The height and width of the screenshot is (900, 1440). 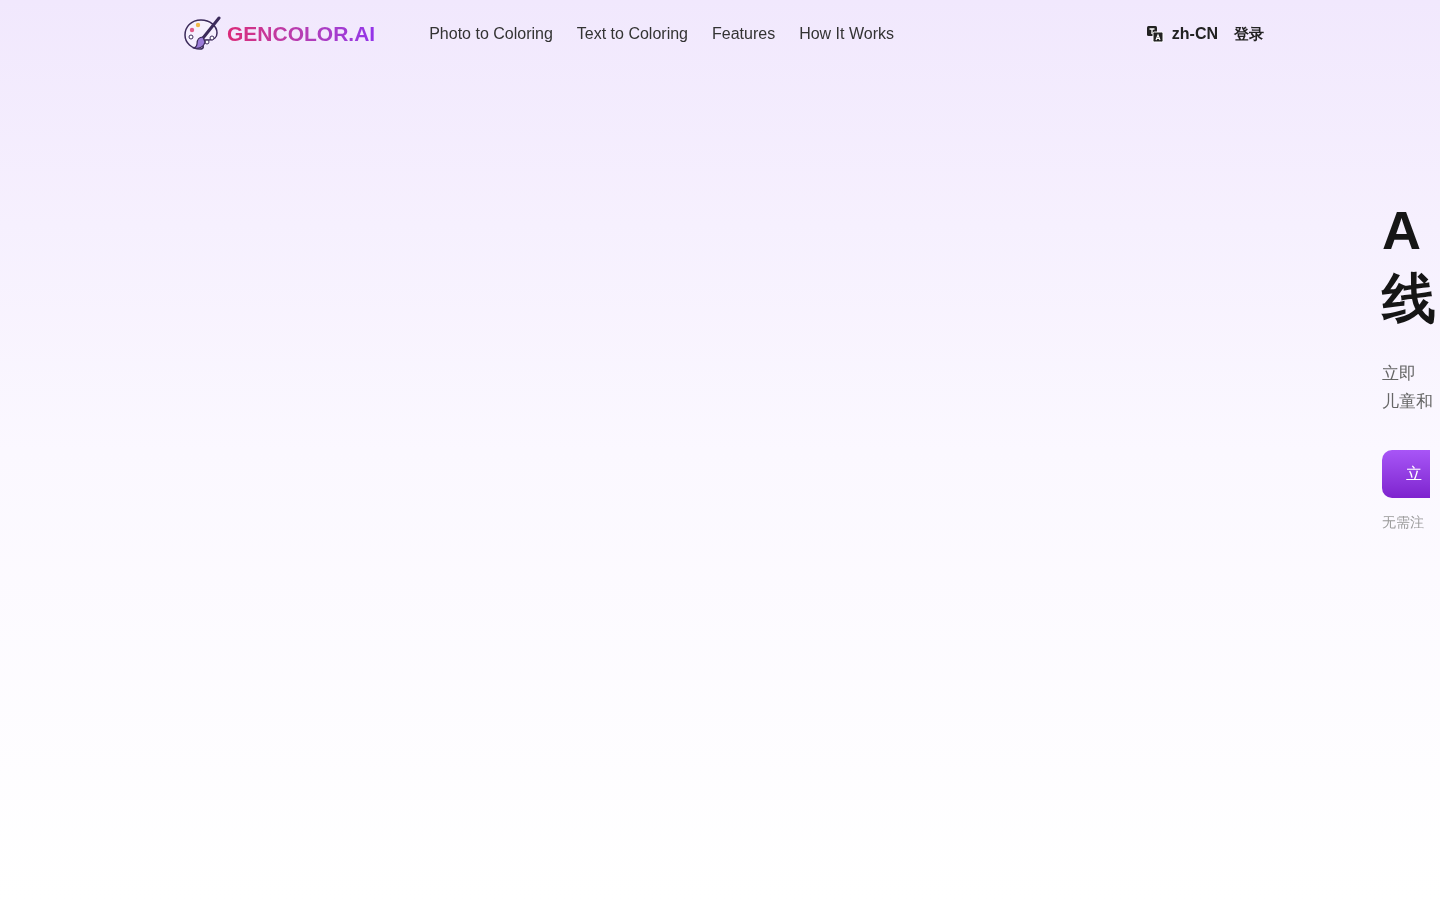 I want to click on language-button: zh-CN, so click(x=1181, y=34).